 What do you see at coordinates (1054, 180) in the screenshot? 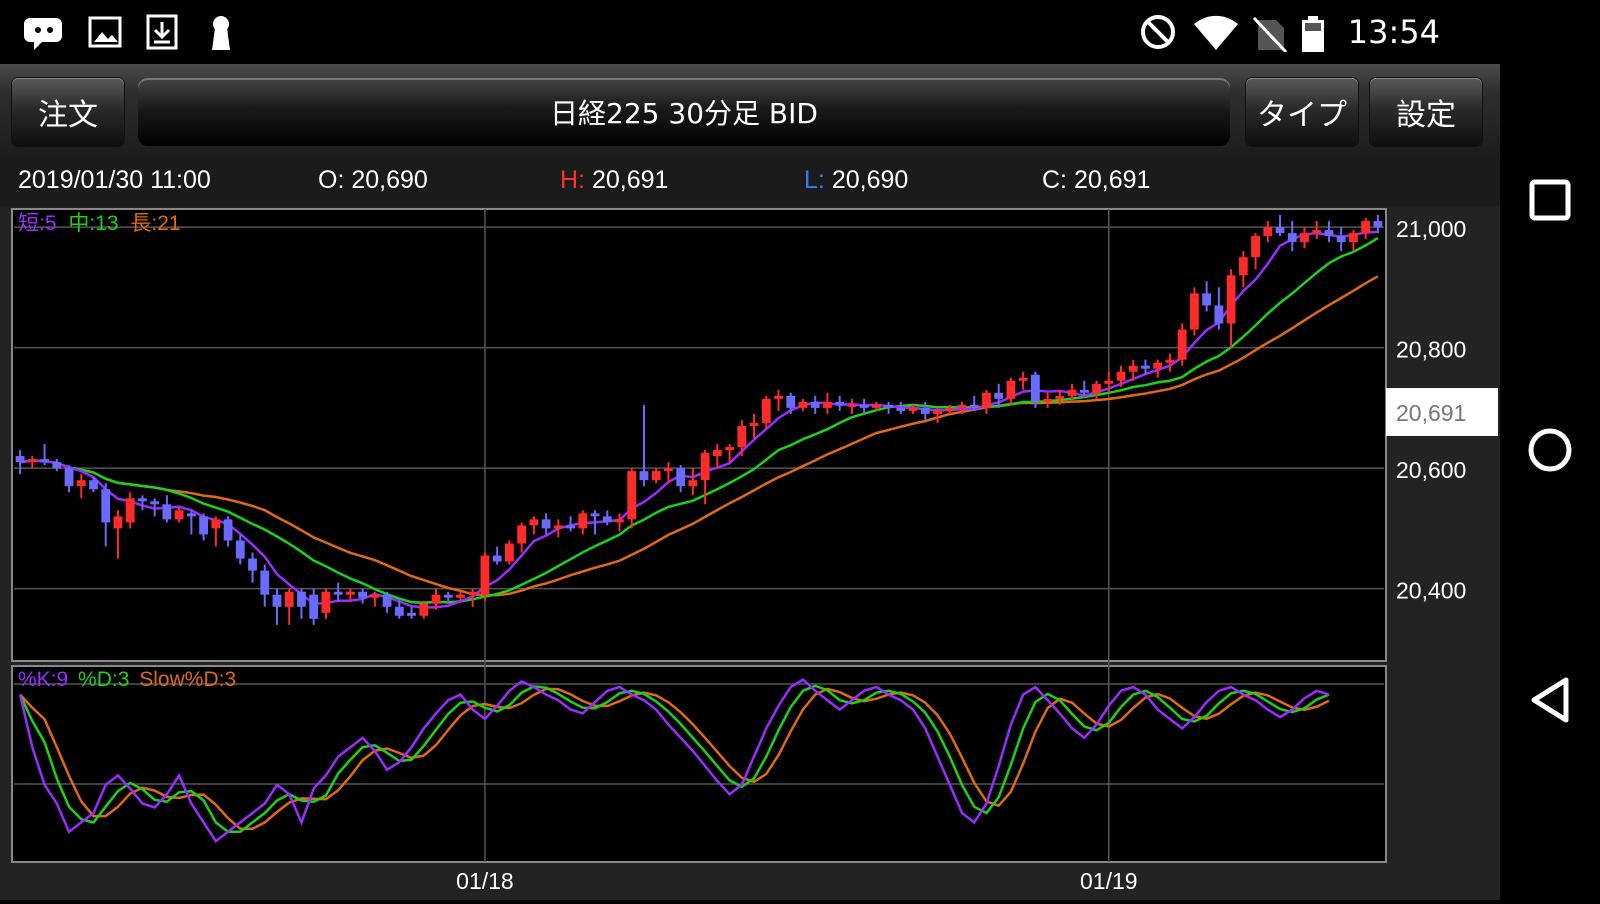
I see `close-label: C:` at bounding box center [1054, 180].